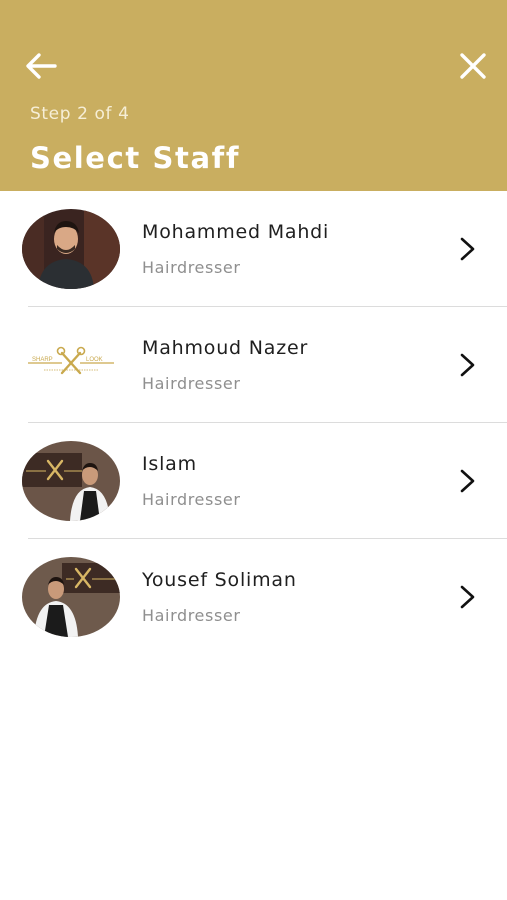 The width and height of the screenshot is (507, 900). What do you see at coordinates (219, 580) in the screenshot?
I see `staff-name: Yousef Soliman` at bounding box center [219, 580].